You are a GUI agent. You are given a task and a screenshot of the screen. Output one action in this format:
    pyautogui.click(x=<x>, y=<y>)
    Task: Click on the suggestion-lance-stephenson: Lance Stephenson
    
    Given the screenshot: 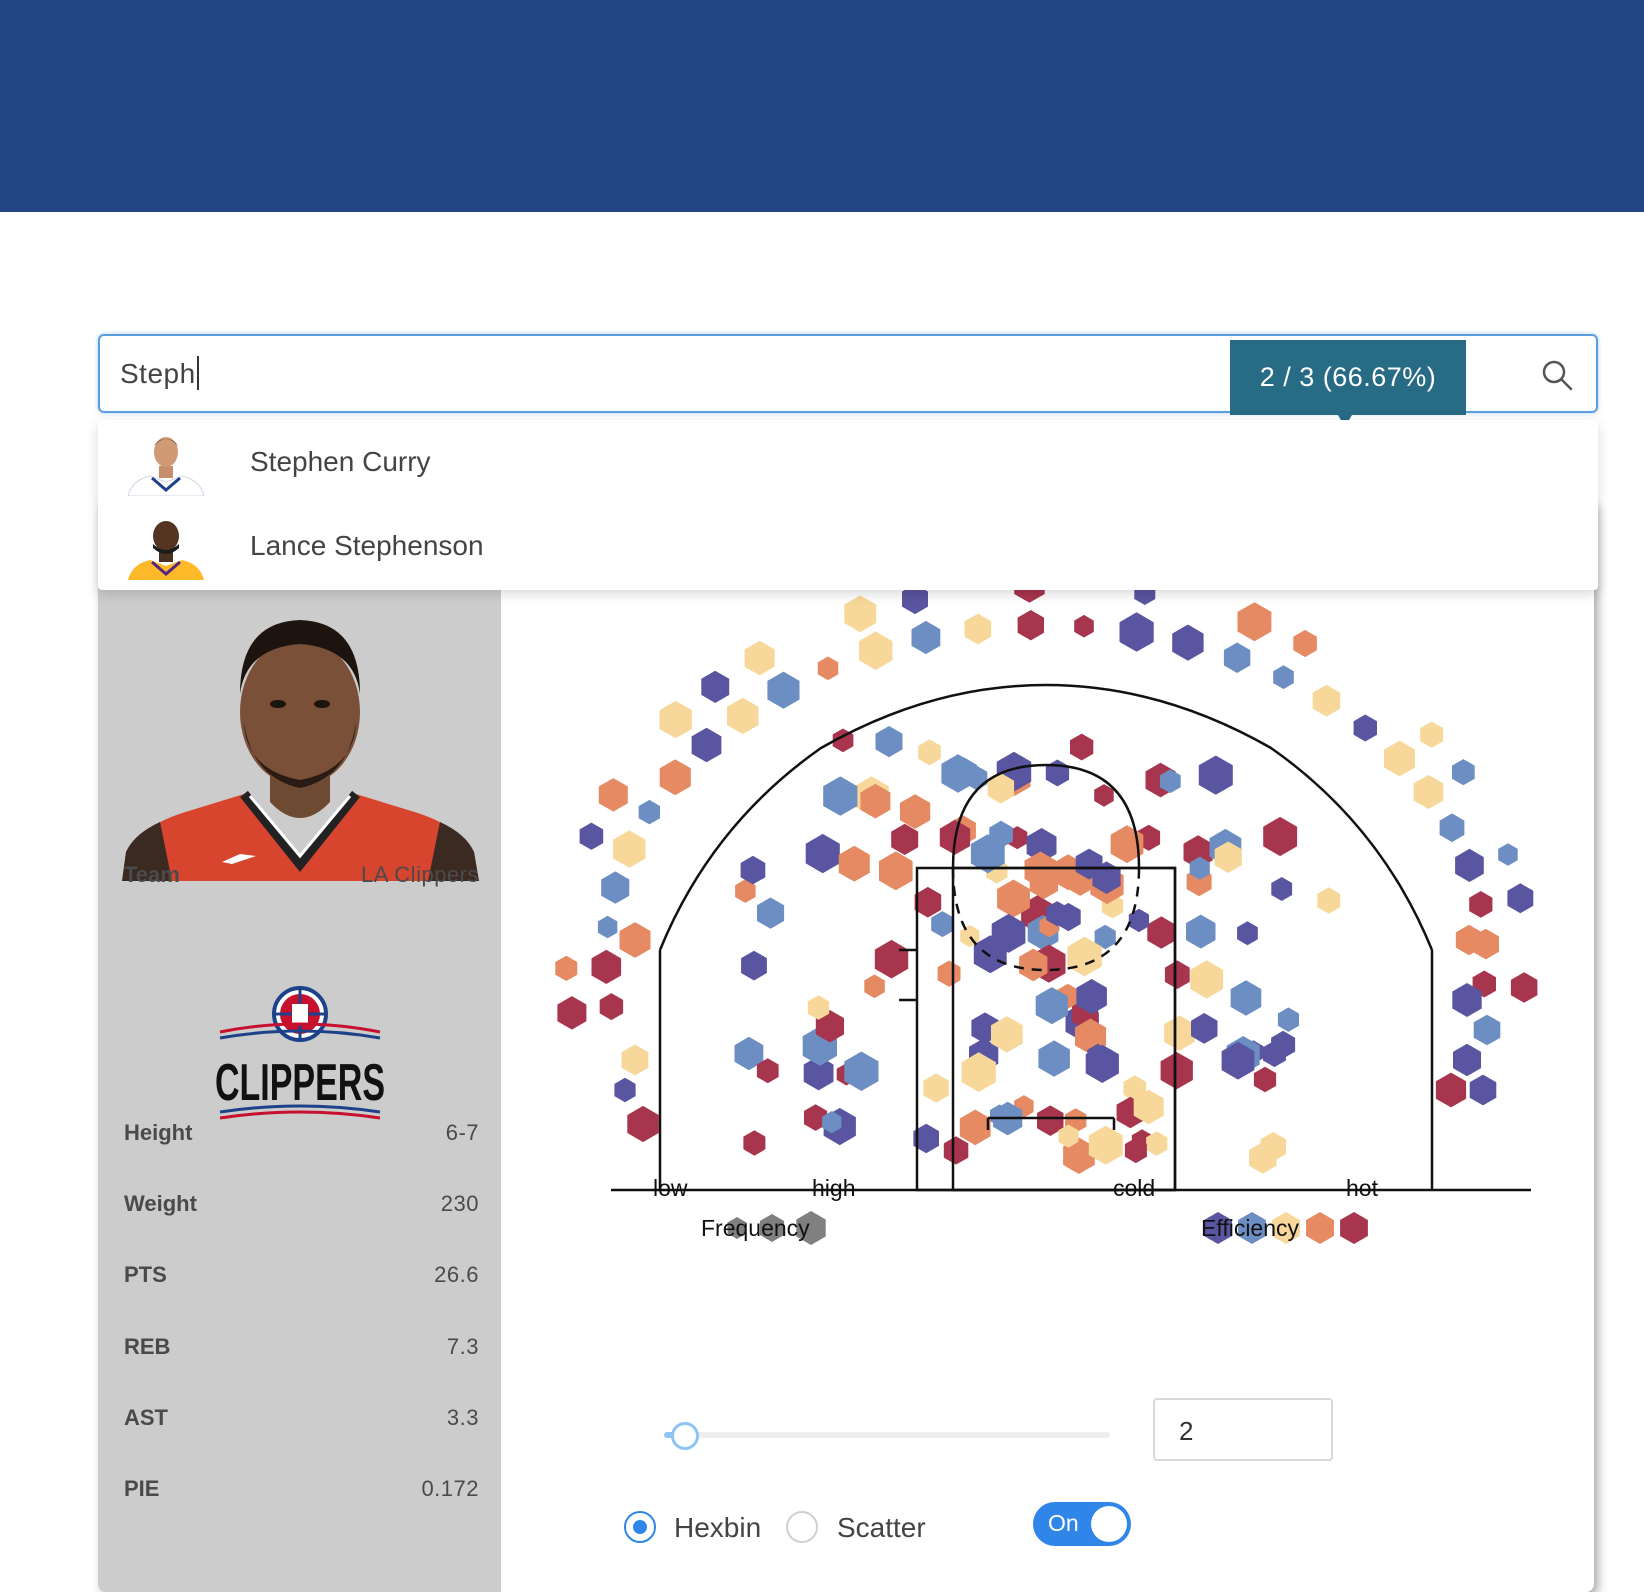 What is the action you would take?
    pyautogui.click(x=848, y=546)
    